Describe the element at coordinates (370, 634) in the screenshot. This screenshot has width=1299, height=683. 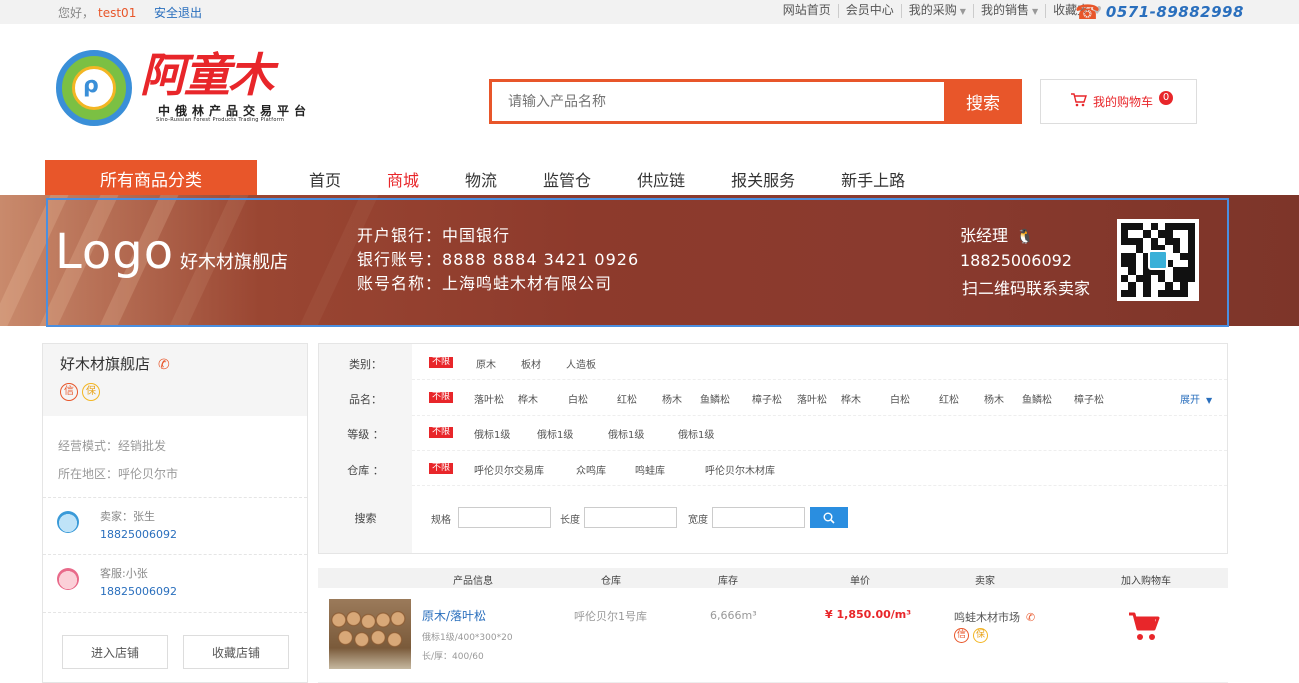
I see `product-thumbnail` at that location.